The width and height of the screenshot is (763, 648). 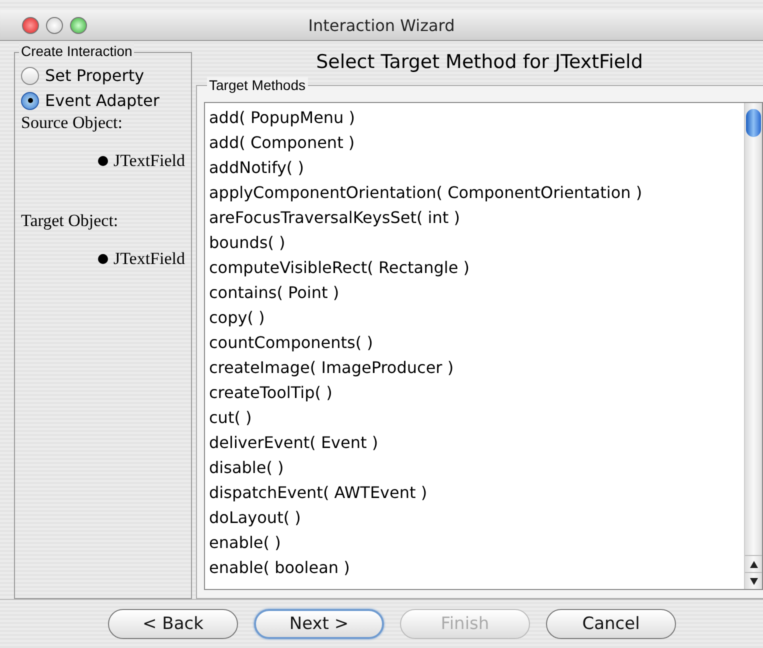 What do you see at coordinates (474, 267) in the screenshot?
I see `list-item: computeVisibleRect( Rectangle )` at bounding box center [474, 267].